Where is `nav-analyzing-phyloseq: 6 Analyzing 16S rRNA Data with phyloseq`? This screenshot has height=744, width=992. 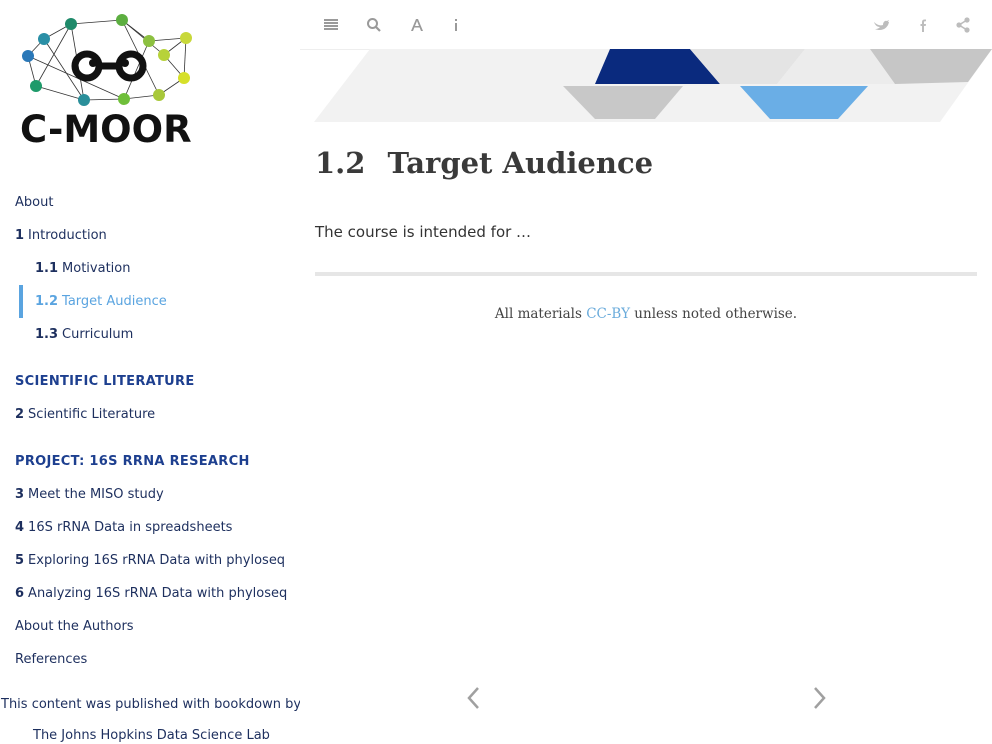 nav-analyzing-phyloseq: 6 Analyzing 16S rRNA Data with phyloseq is located at coordinates (151, 594).